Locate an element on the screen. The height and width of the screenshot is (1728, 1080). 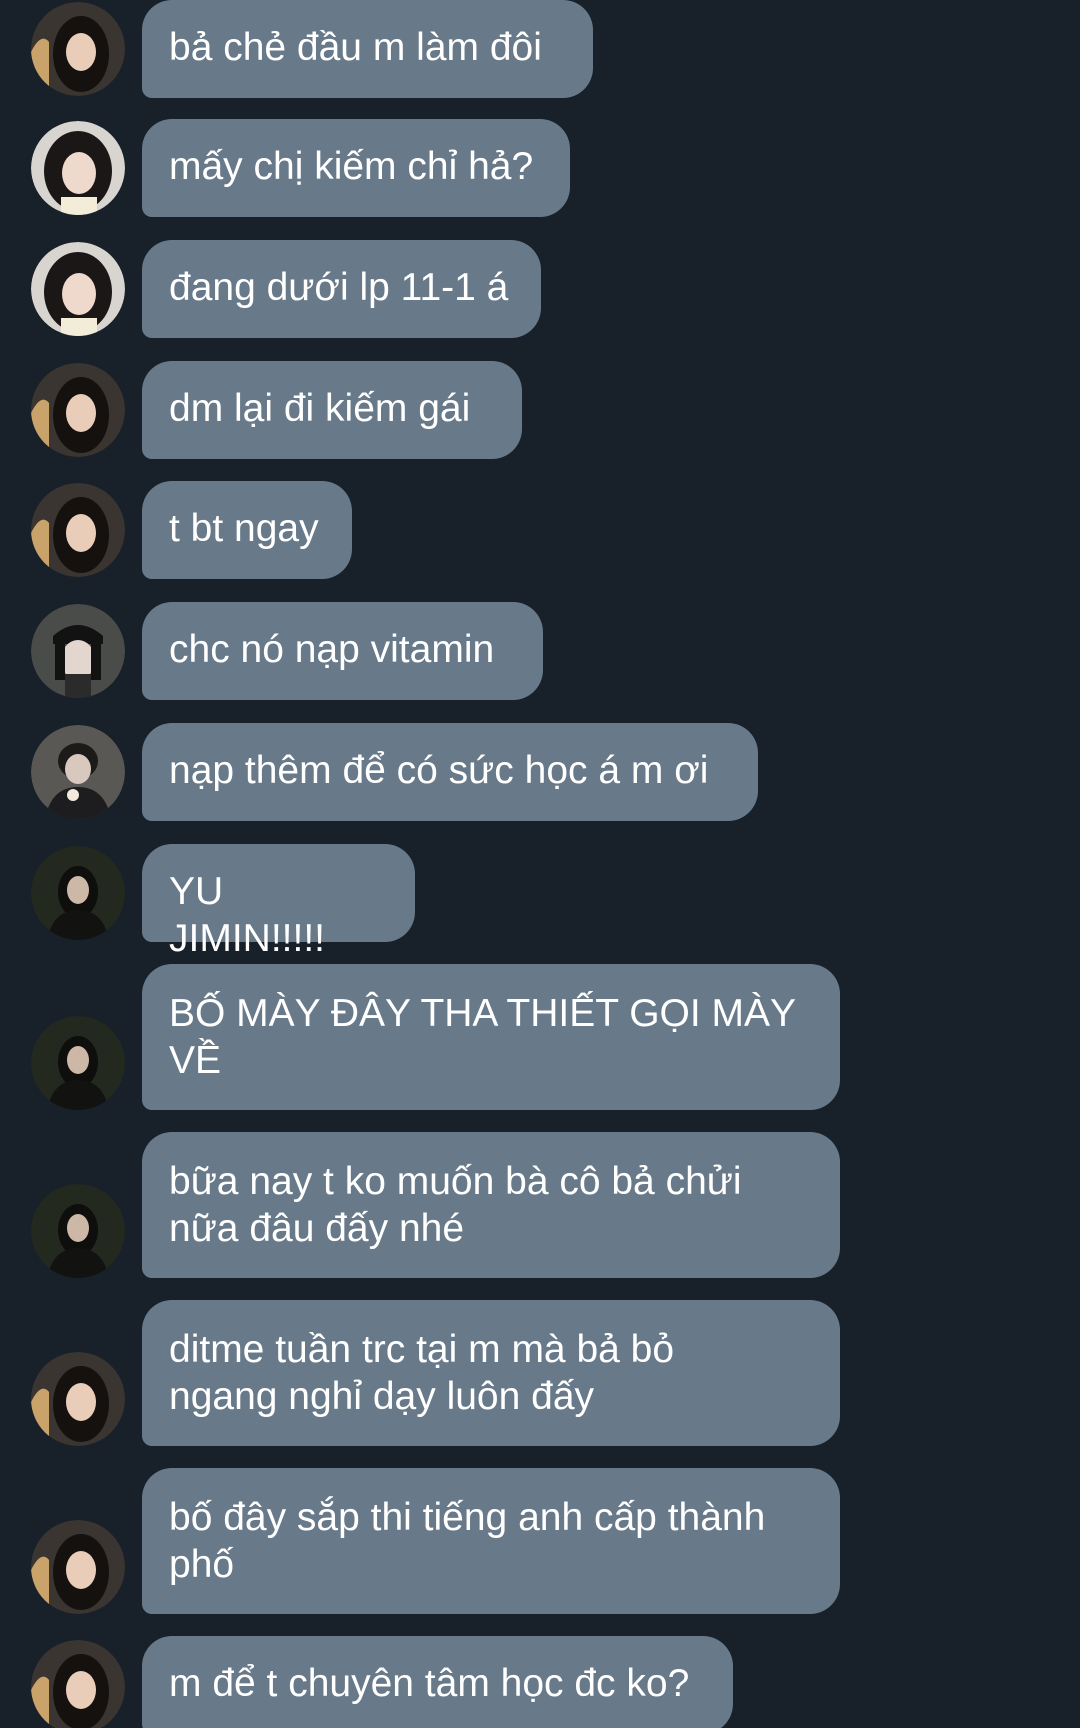
message-bubble: chc nó nạp vitamin is located at coordinates (342, 651).